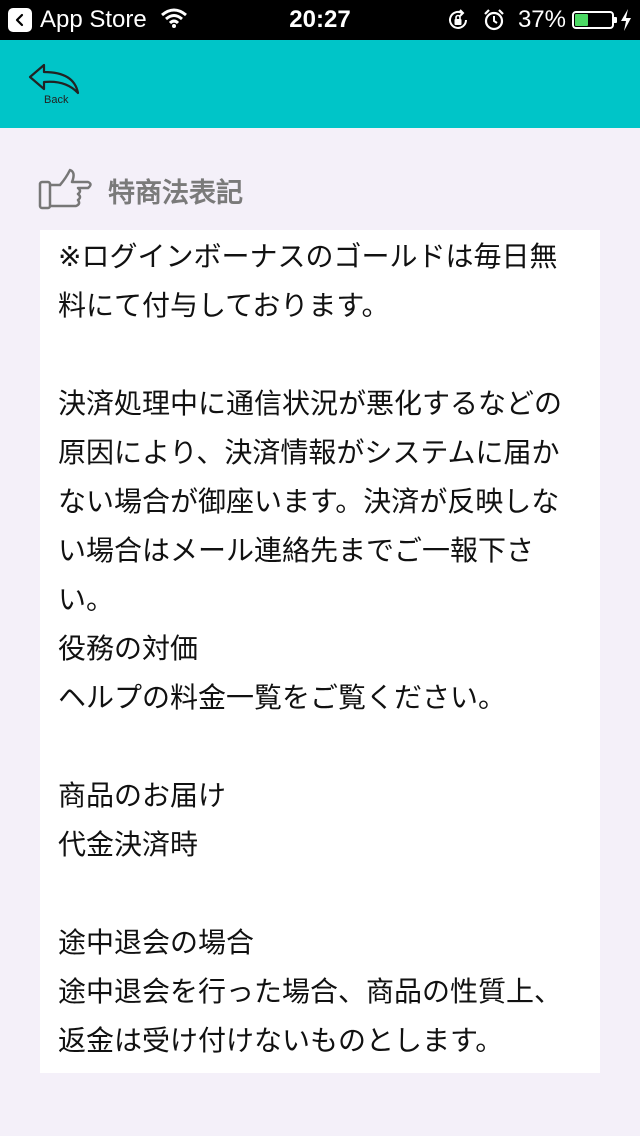 The width and height of the screenshot is (640, 1136). Describe the element at coordinates (56, 85) in the screenshot. I see `back-button: Back` at that location.